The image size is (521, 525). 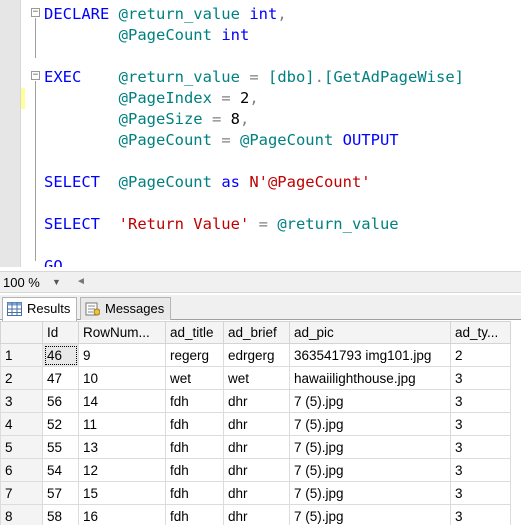 I want to click on code-line: @PageCount int, so click(x=147, y=35).